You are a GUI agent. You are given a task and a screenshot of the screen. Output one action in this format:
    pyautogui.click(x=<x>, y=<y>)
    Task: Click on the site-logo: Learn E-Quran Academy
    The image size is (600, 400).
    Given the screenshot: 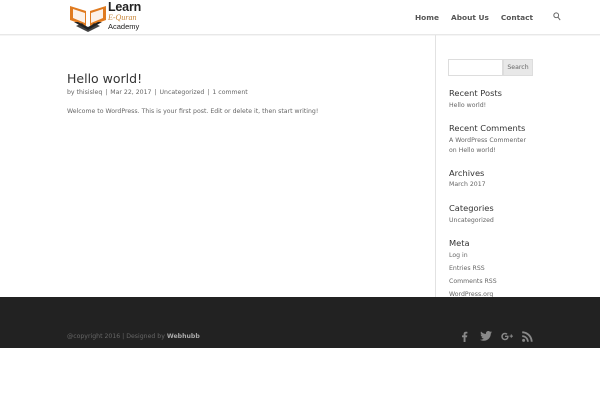 What is the action you would take?
    pyautogui.click(x=113, y=17)
    